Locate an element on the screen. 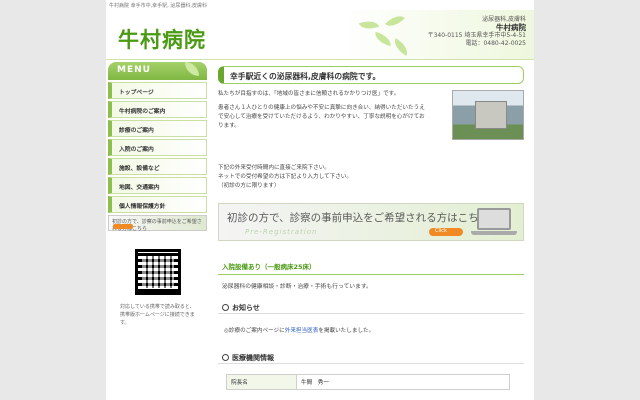 The image size is (640, 400). sidebar-reservation-banner: 初診の方で、診察の事前申込をご希望される方はこちら is located at coordinates (157, 223).